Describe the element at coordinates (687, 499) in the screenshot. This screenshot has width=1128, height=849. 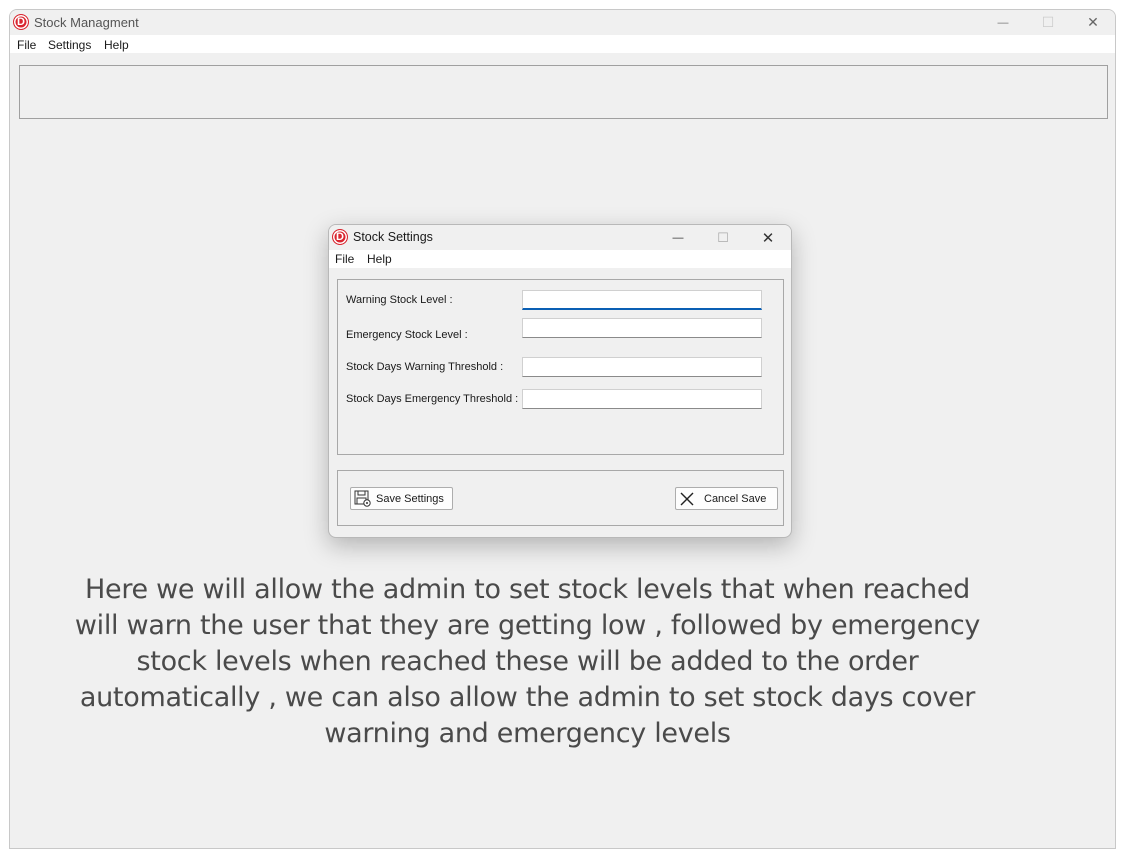
I see `close-icon` at that location.